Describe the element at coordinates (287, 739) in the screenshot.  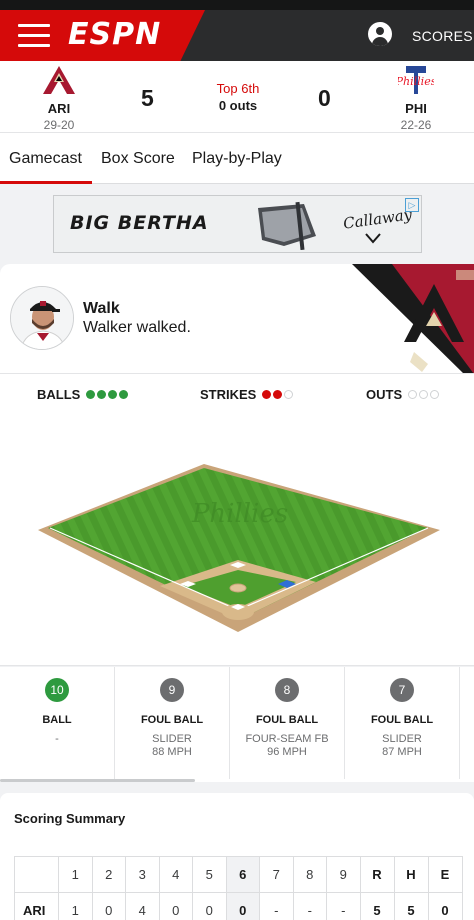
I see `pitch-type: FOUR-SEAM FB` at that location.